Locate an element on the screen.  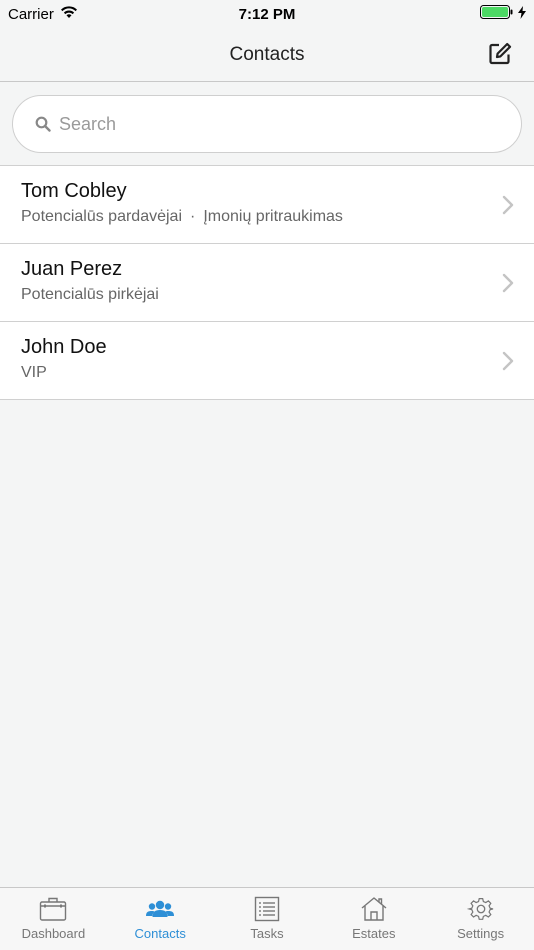
contact-row: John Doe VIP is located at coordinates (267, 361).